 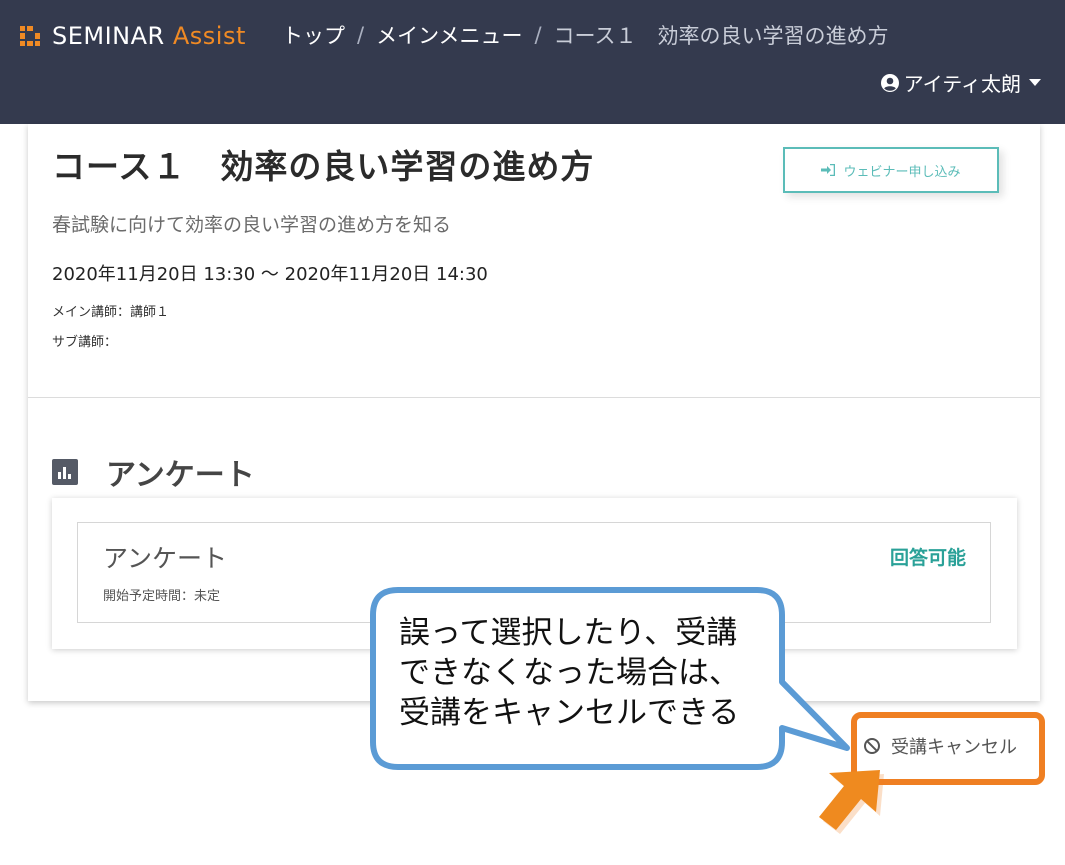 I want to click on caret-down-icon, so click(x=1035, y=82).